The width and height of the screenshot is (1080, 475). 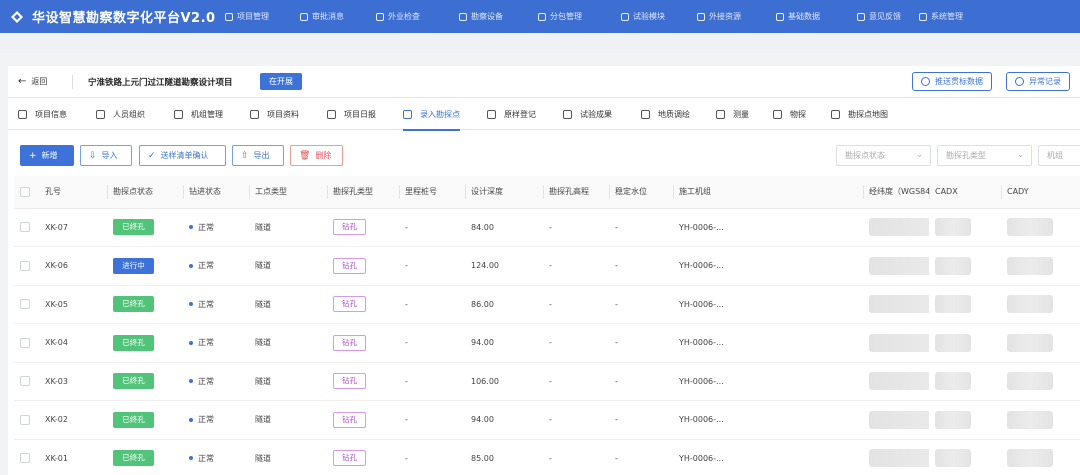 What do you see at coordinates (643, 16) in the screenshot?
I see `nav-item-5: 试验模块` at bounding box center [643, 16].